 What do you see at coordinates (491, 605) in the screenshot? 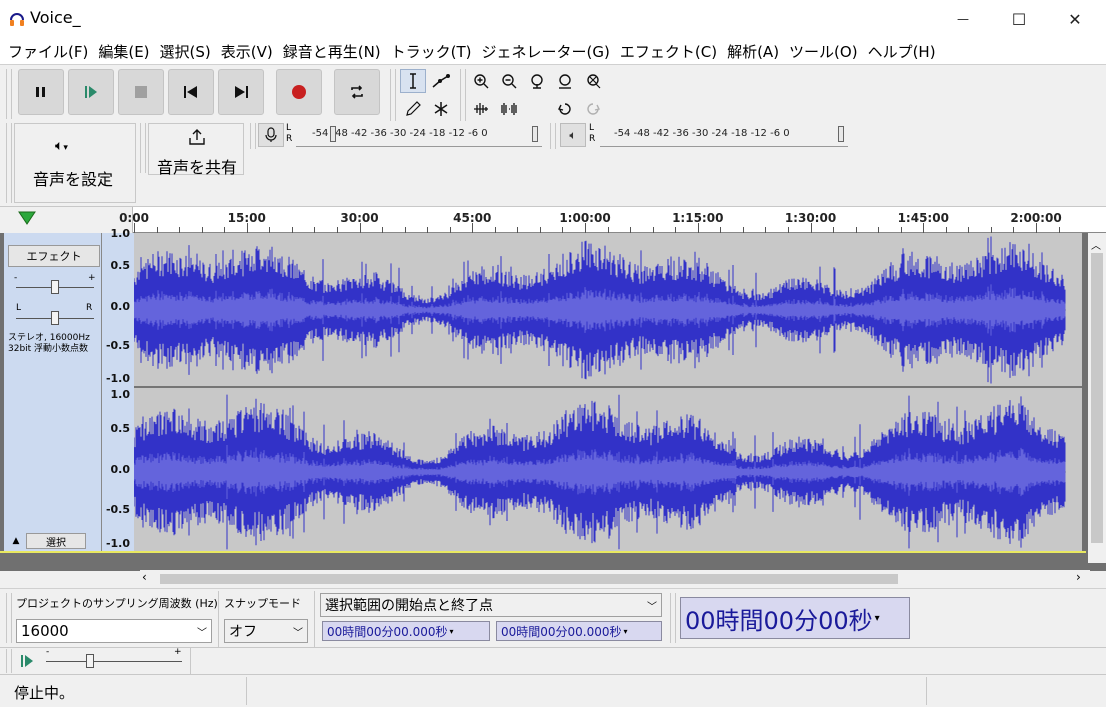
I see `selection-mode-combo: 選択範囲の開始点と終了点 ﹀` at bounding box center [491, 605].